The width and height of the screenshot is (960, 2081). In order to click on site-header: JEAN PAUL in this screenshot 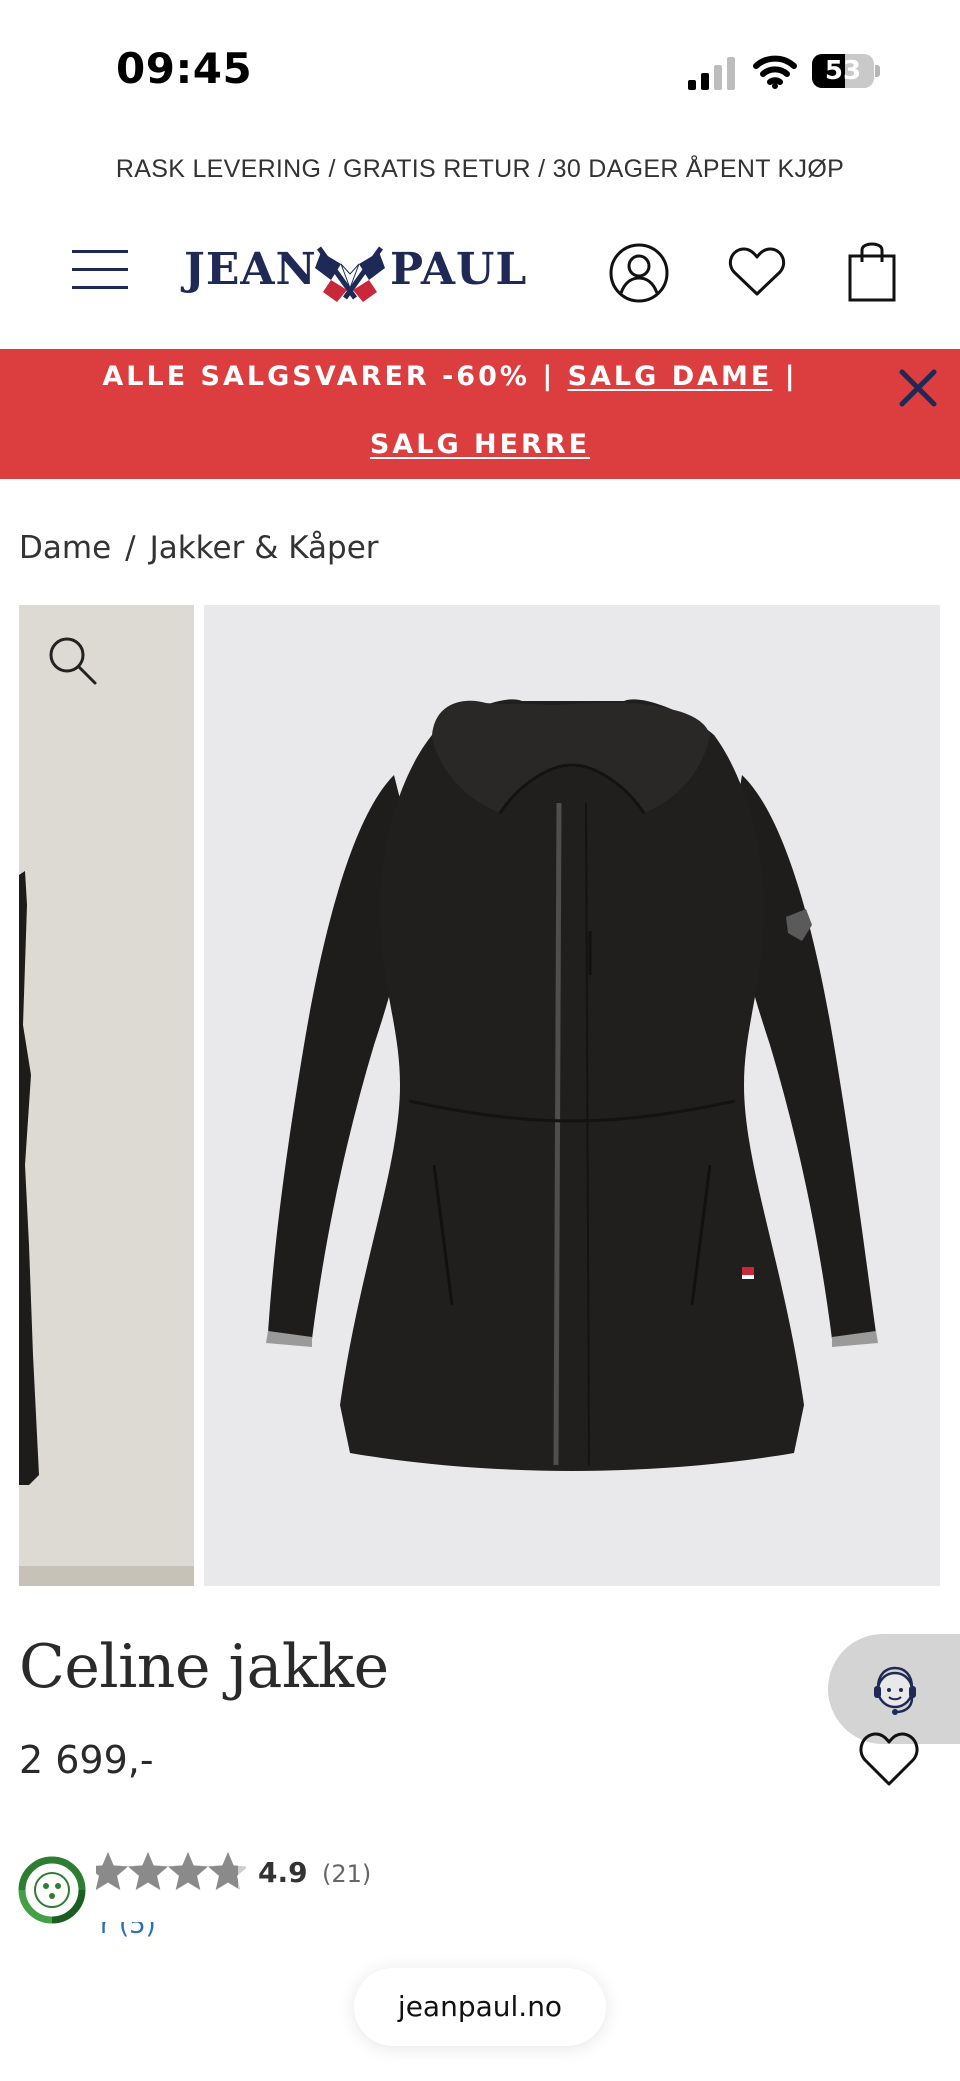, I will do `click(480, 275)`.